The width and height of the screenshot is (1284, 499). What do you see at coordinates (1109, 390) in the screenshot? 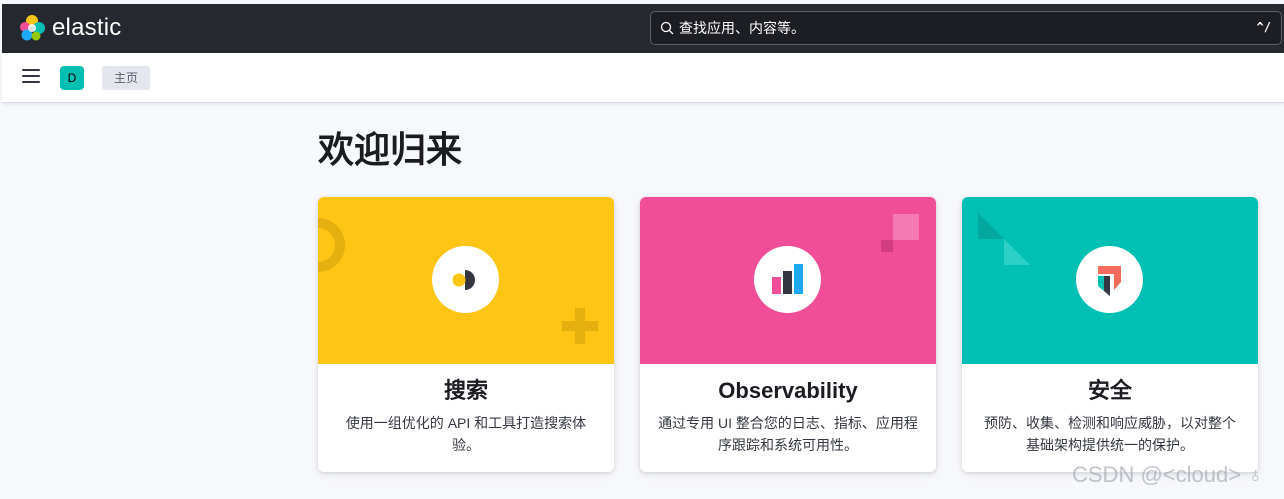
I see `card-security-title: 安全` at bounding box center [1109, 390].